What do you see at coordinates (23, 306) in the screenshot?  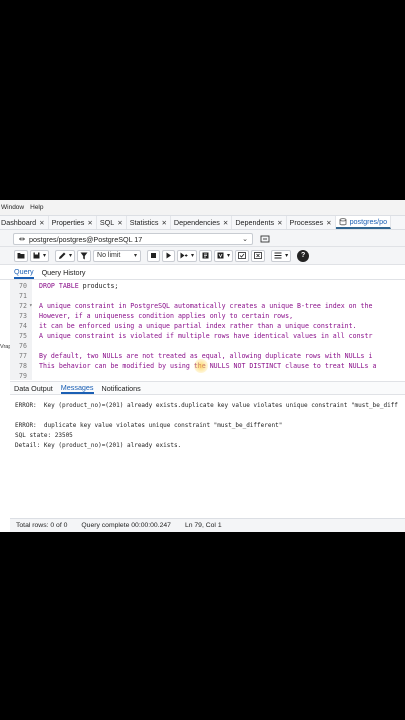 I see `line-number: 72` at bounding box center [23, 306].